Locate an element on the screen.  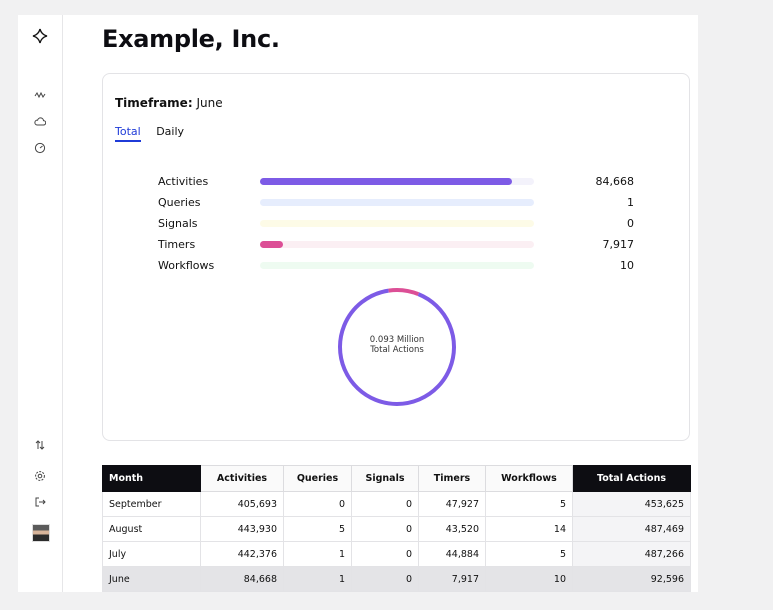
gauge-icon is located at coordinates (40, 148).